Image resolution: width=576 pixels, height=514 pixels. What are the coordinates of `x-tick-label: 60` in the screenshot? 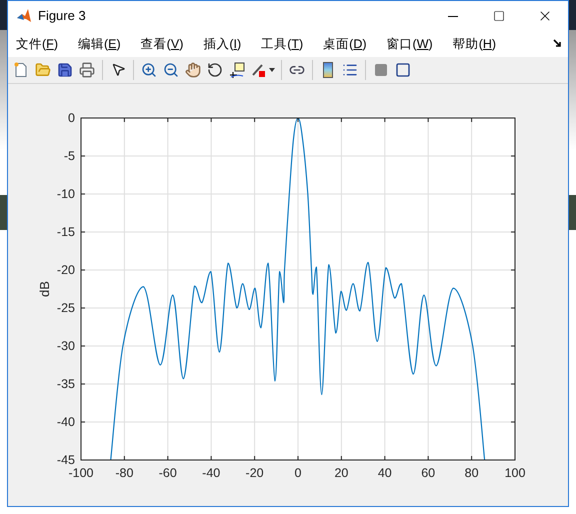 It's located at (428, 473).